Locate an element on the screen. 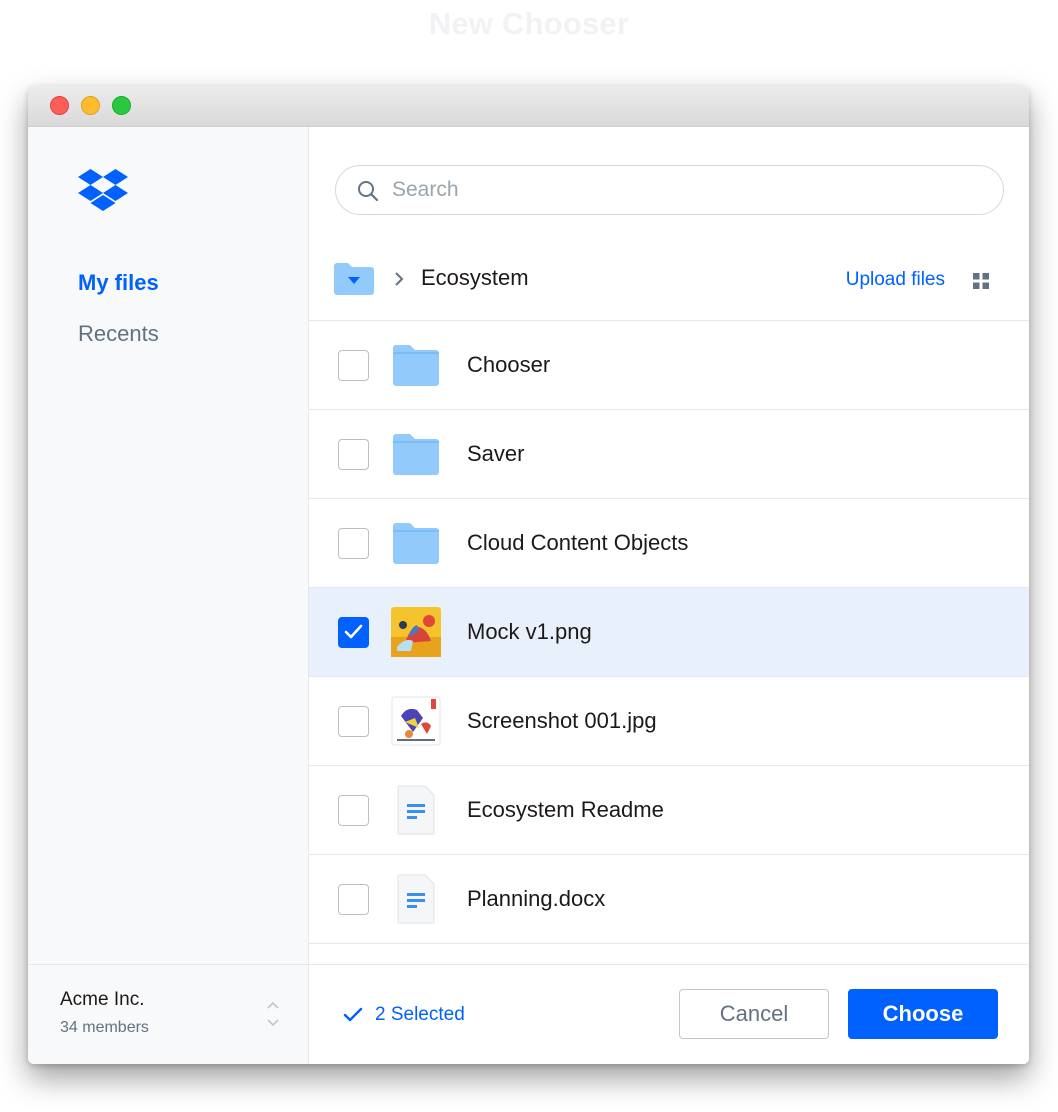  close-window-button is located at coordinates (59, 105).